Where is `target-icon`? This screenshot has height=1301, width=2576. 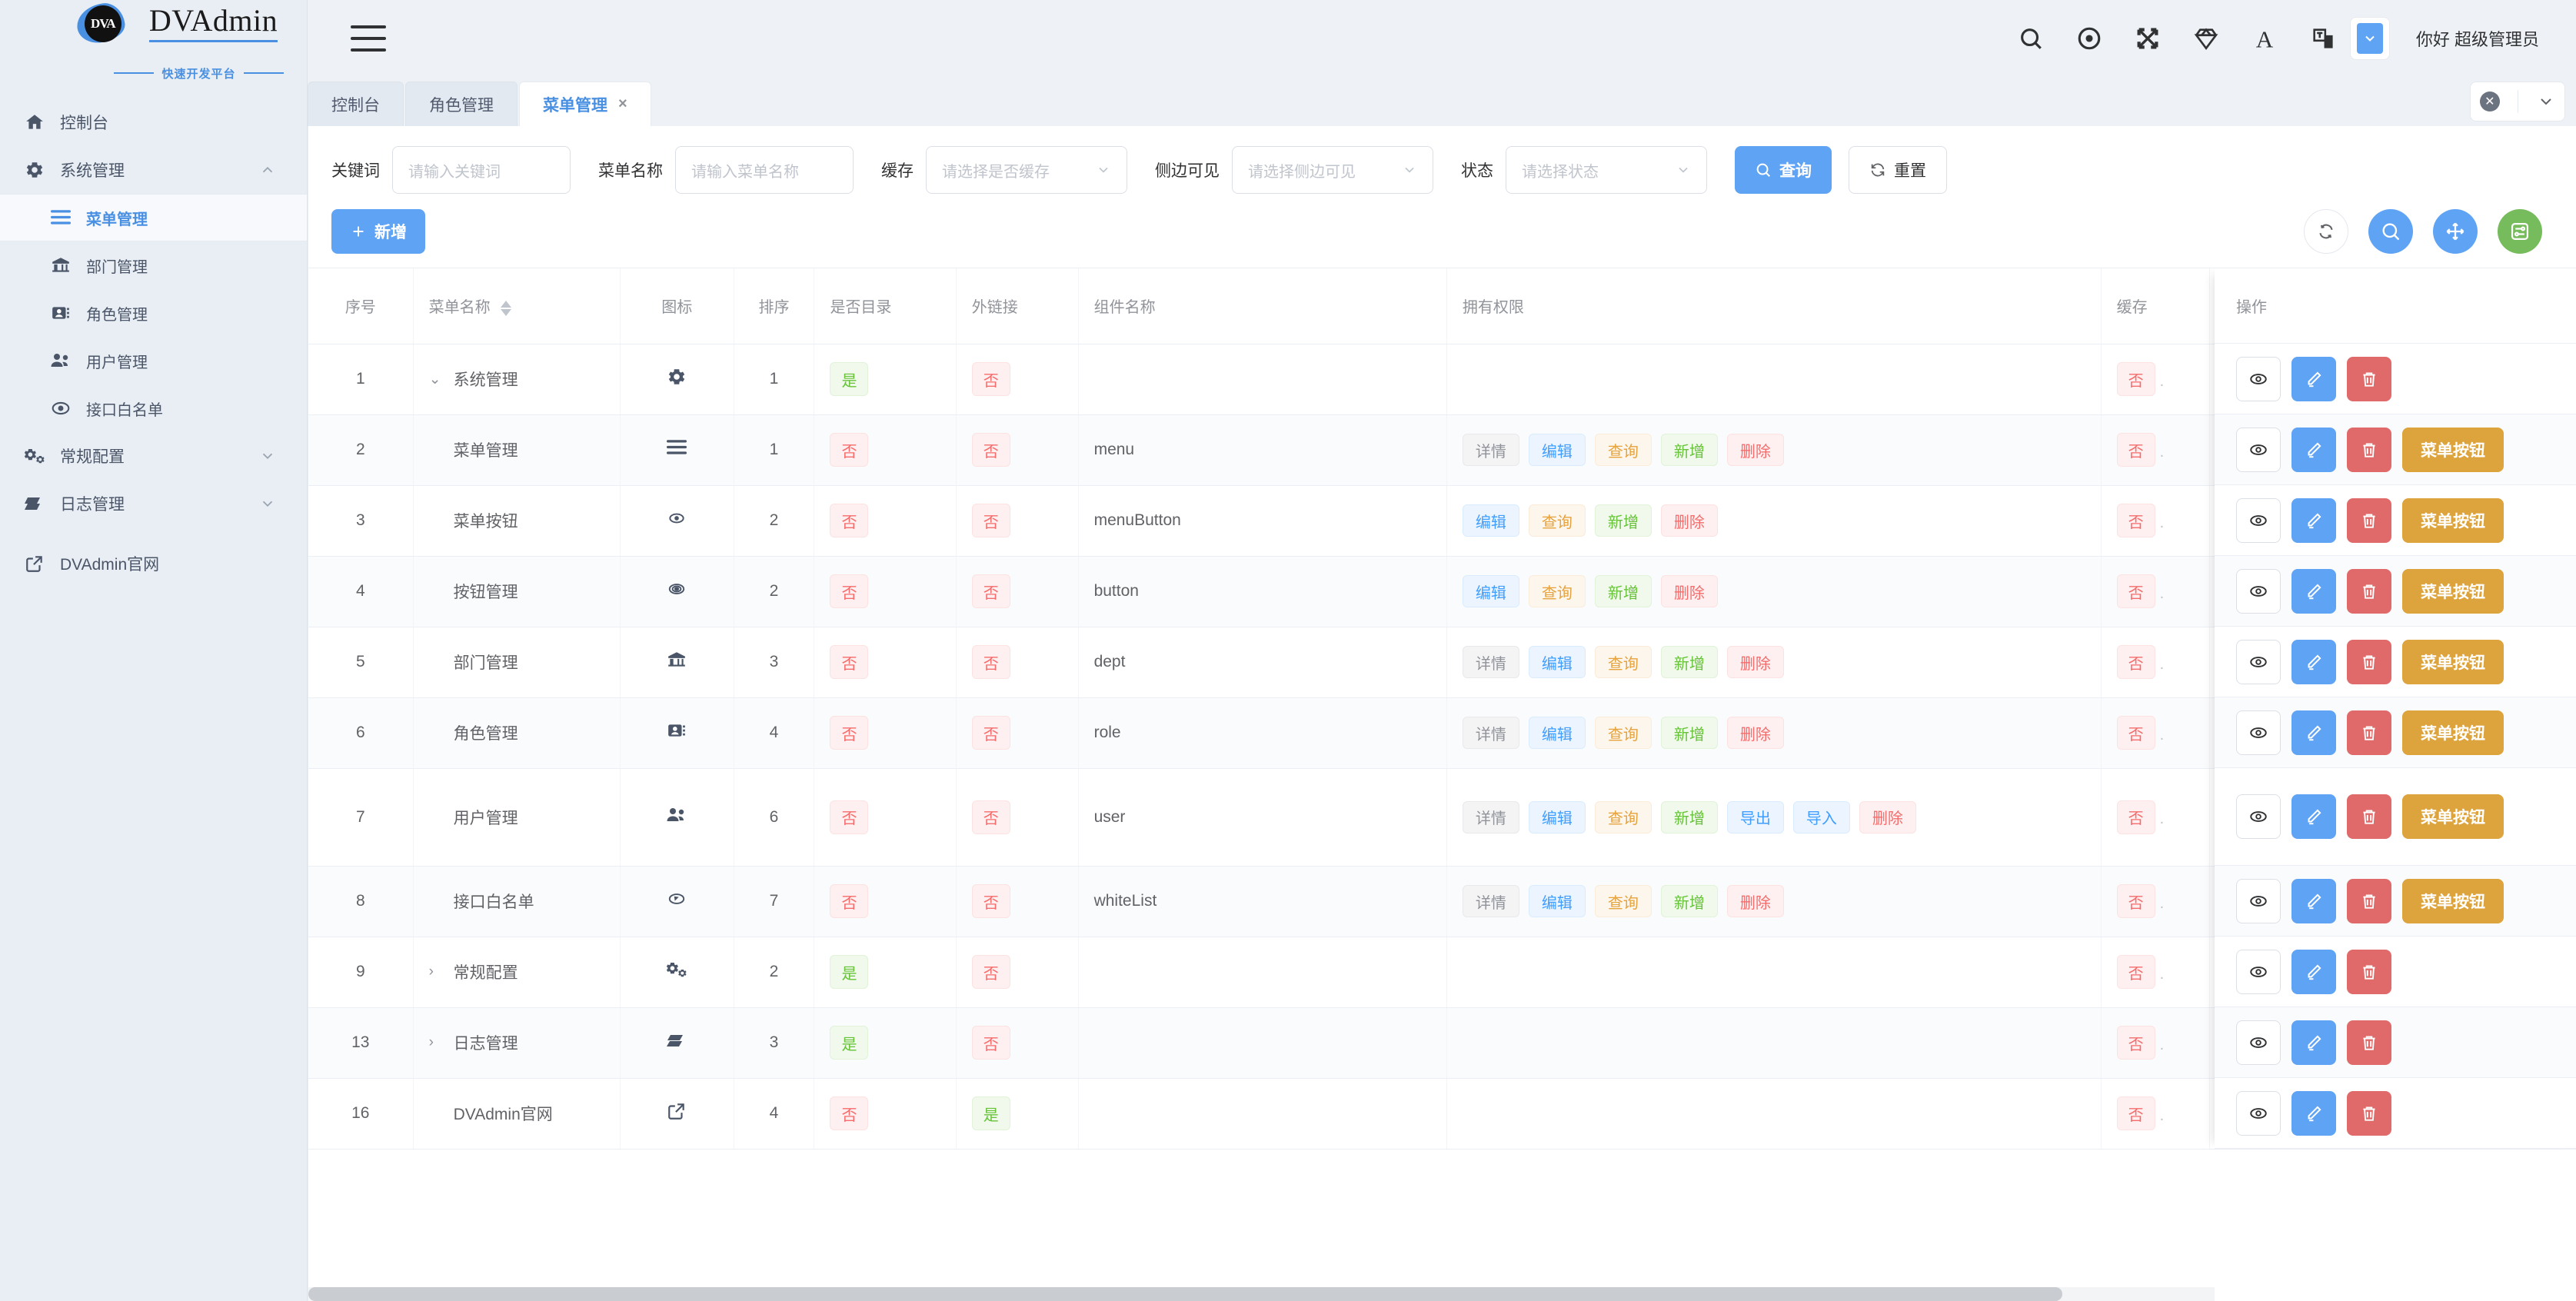
target-icon is located at coordinates (2089, 38).